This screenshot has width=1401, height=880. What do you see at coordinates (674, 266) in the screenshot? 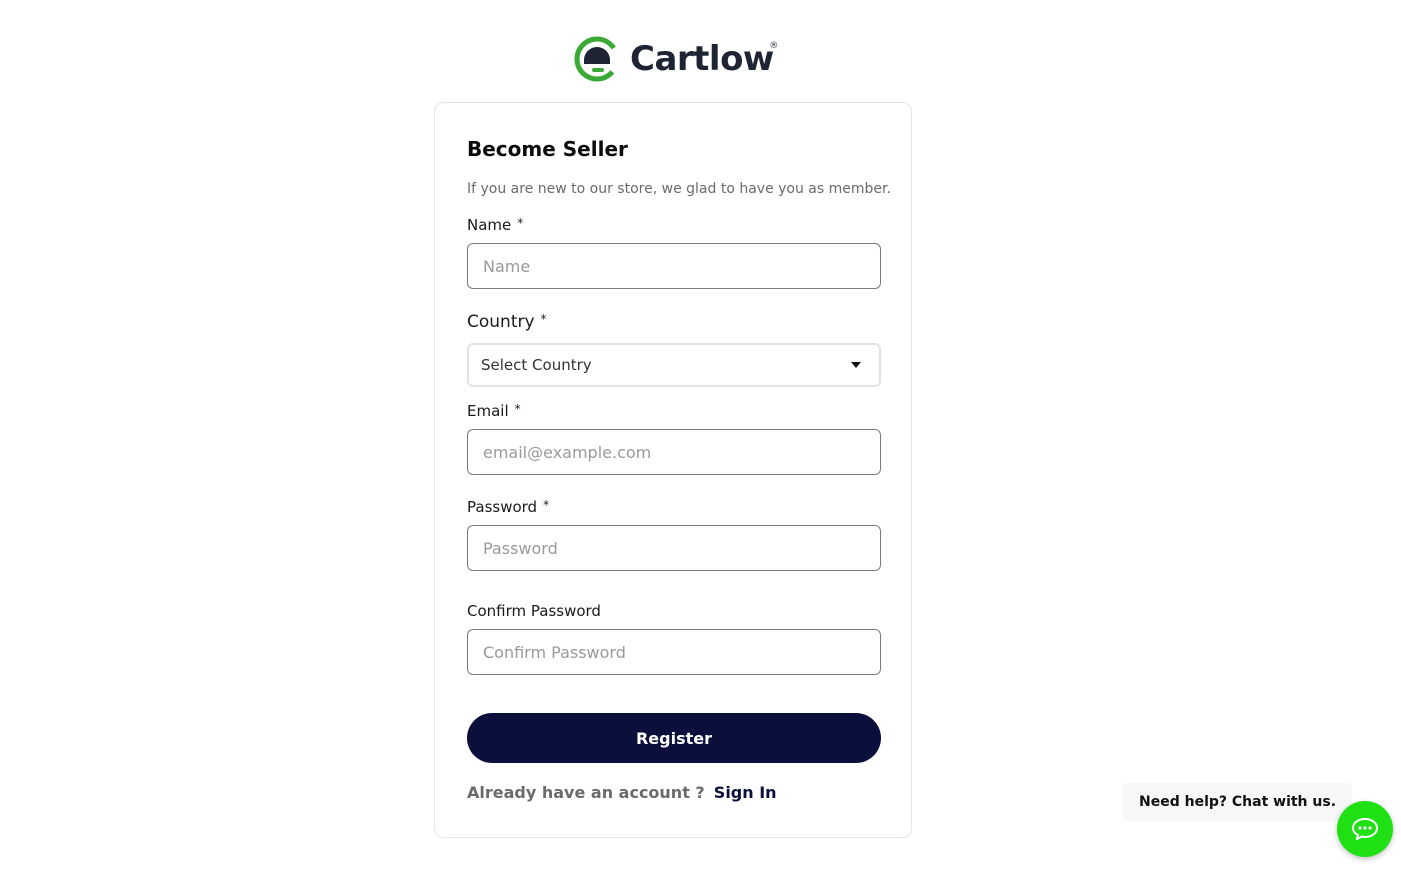
I see `name-input` at bounding box center [674, 266].